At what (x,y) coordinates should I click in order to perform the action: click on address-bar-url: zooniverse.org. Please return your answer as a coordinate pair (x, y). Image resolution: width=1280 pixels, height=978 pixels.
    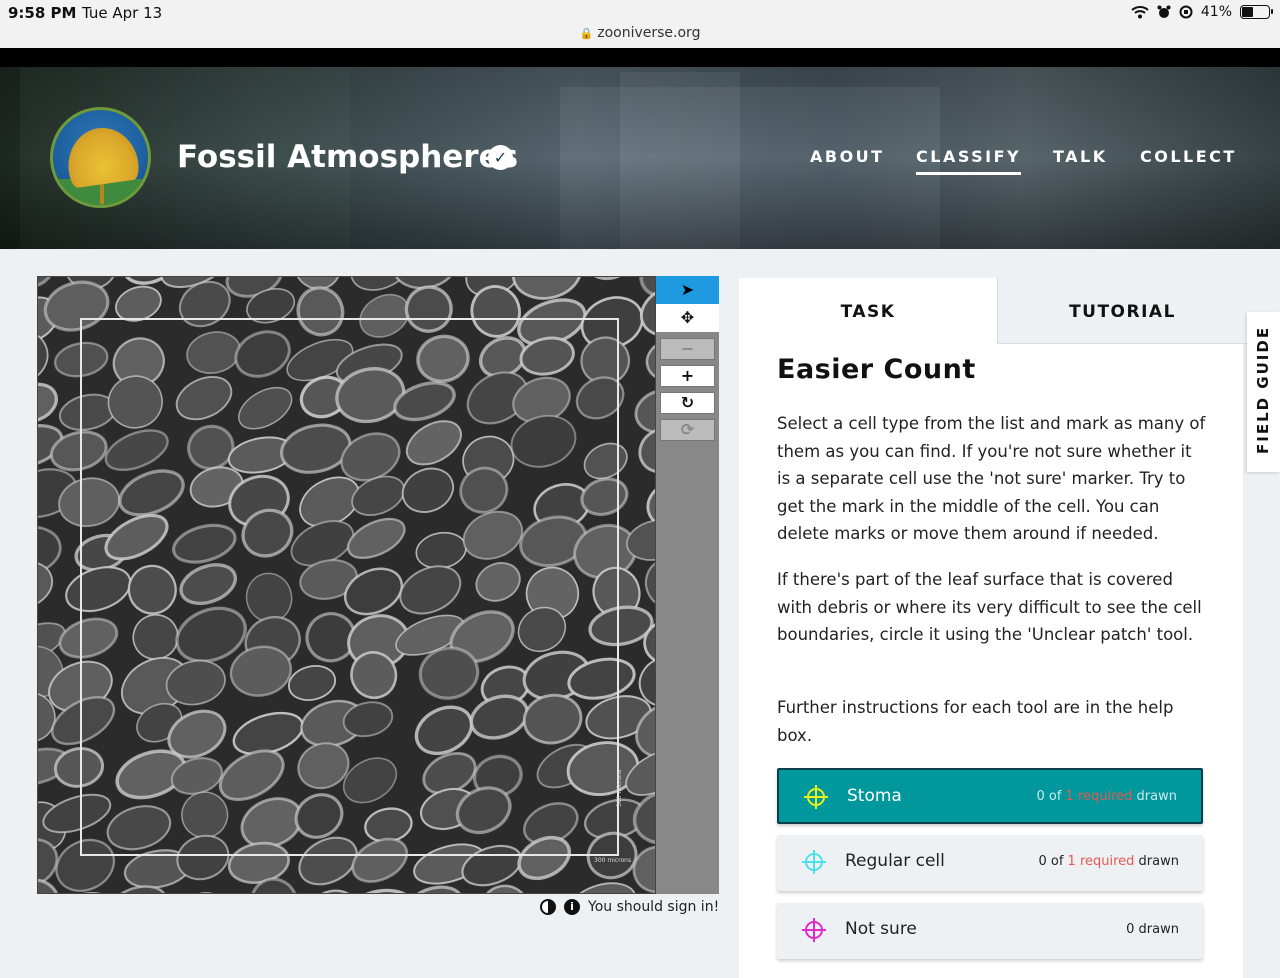
    Looking at the image, I should click on (649, 33).